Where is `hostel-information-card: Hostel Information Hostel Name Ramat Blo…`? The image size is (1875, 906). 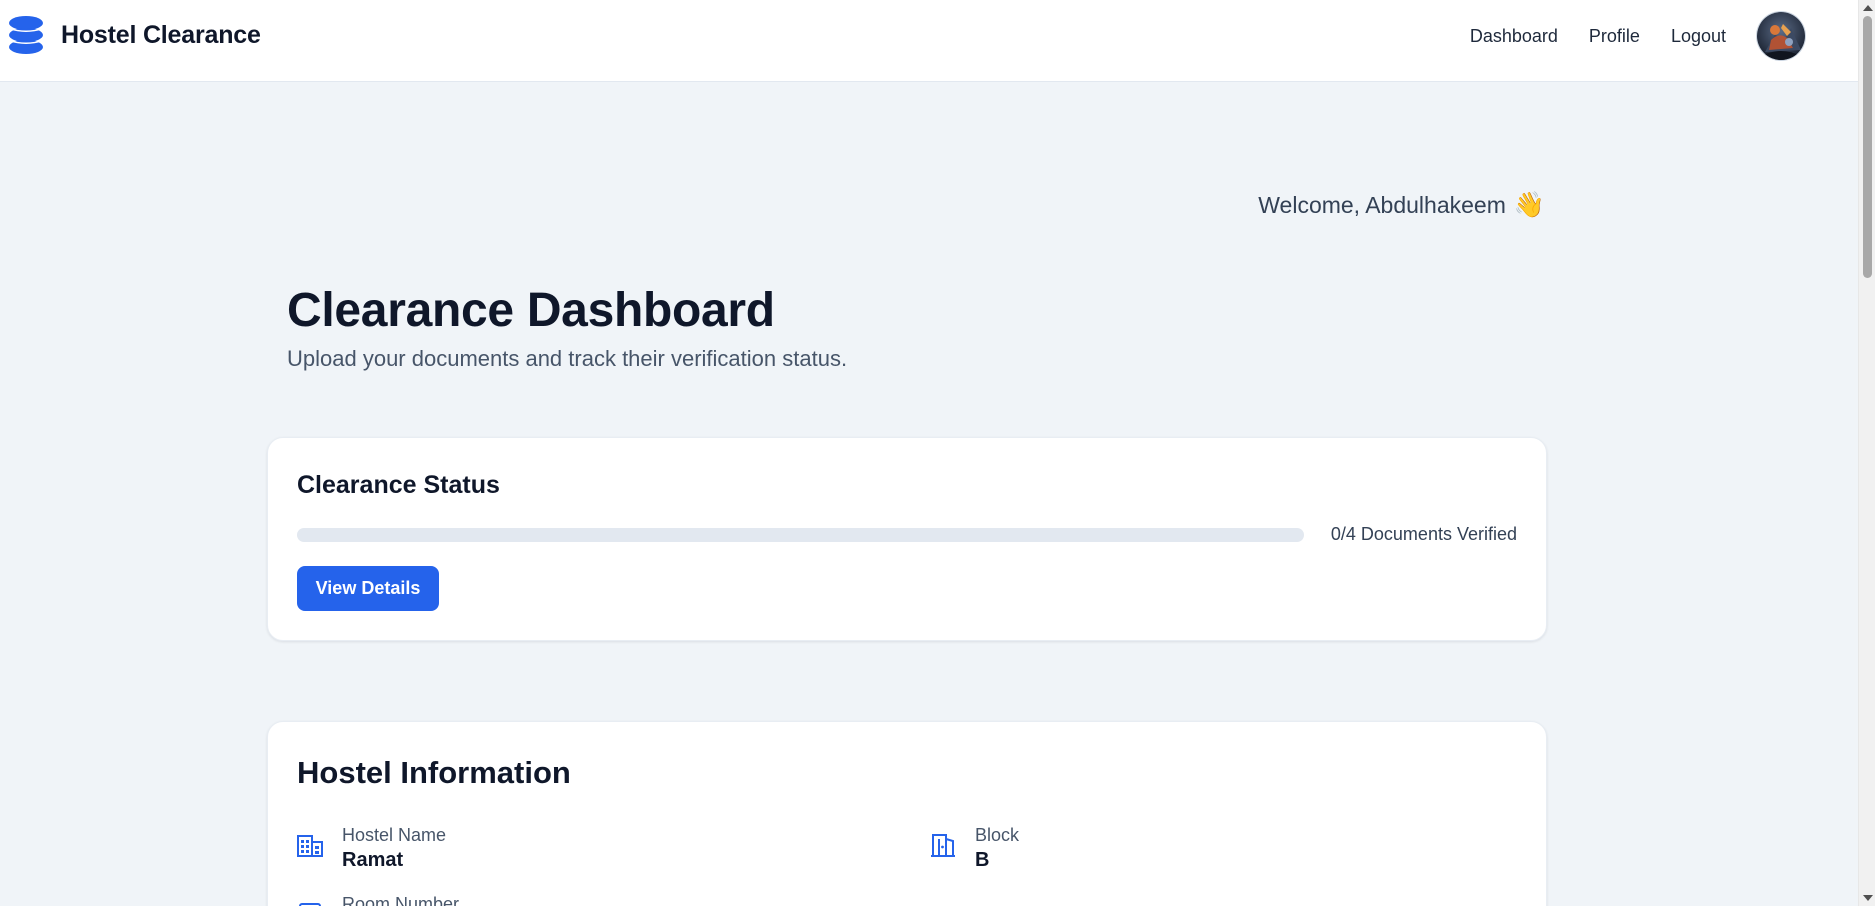 hostel-information-card: Hostel Information Hostel Name Ramat Blo… is located at coordinates (907, 813).